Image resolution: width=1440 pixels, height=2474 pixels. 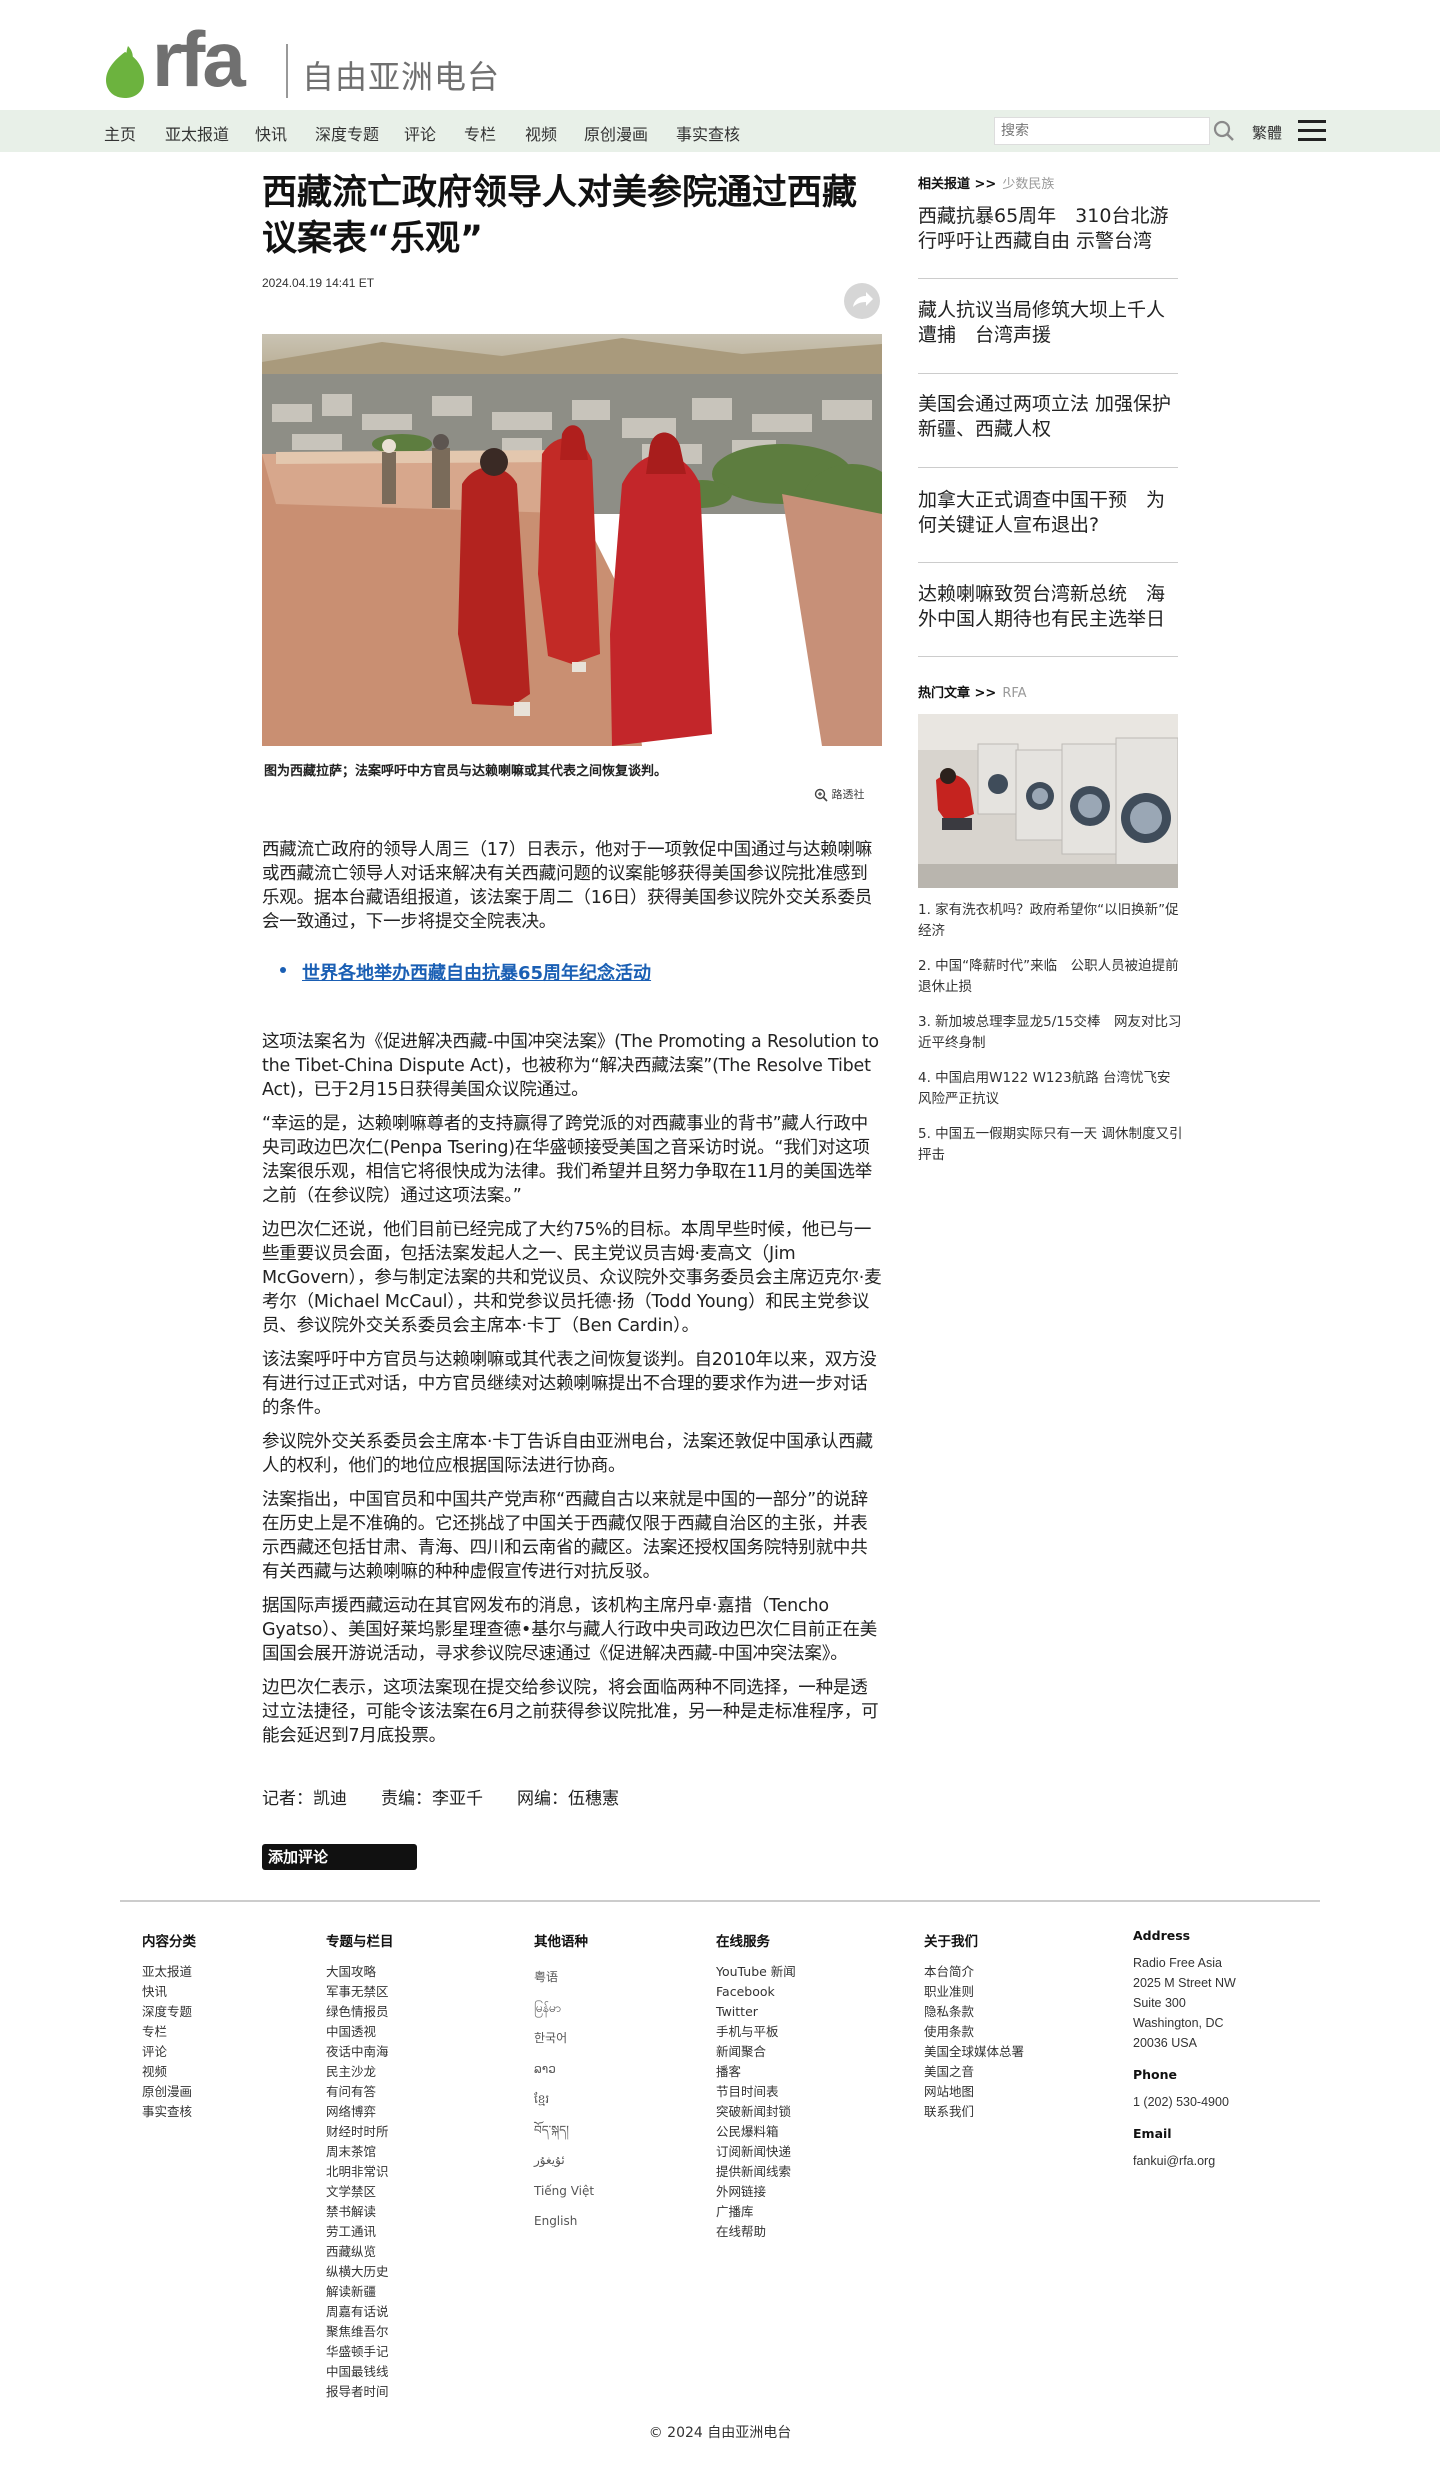 What do you see at coordinates (1101, 131) in the screenshot?
I see `search-input` at bounding box center [1101, 131].